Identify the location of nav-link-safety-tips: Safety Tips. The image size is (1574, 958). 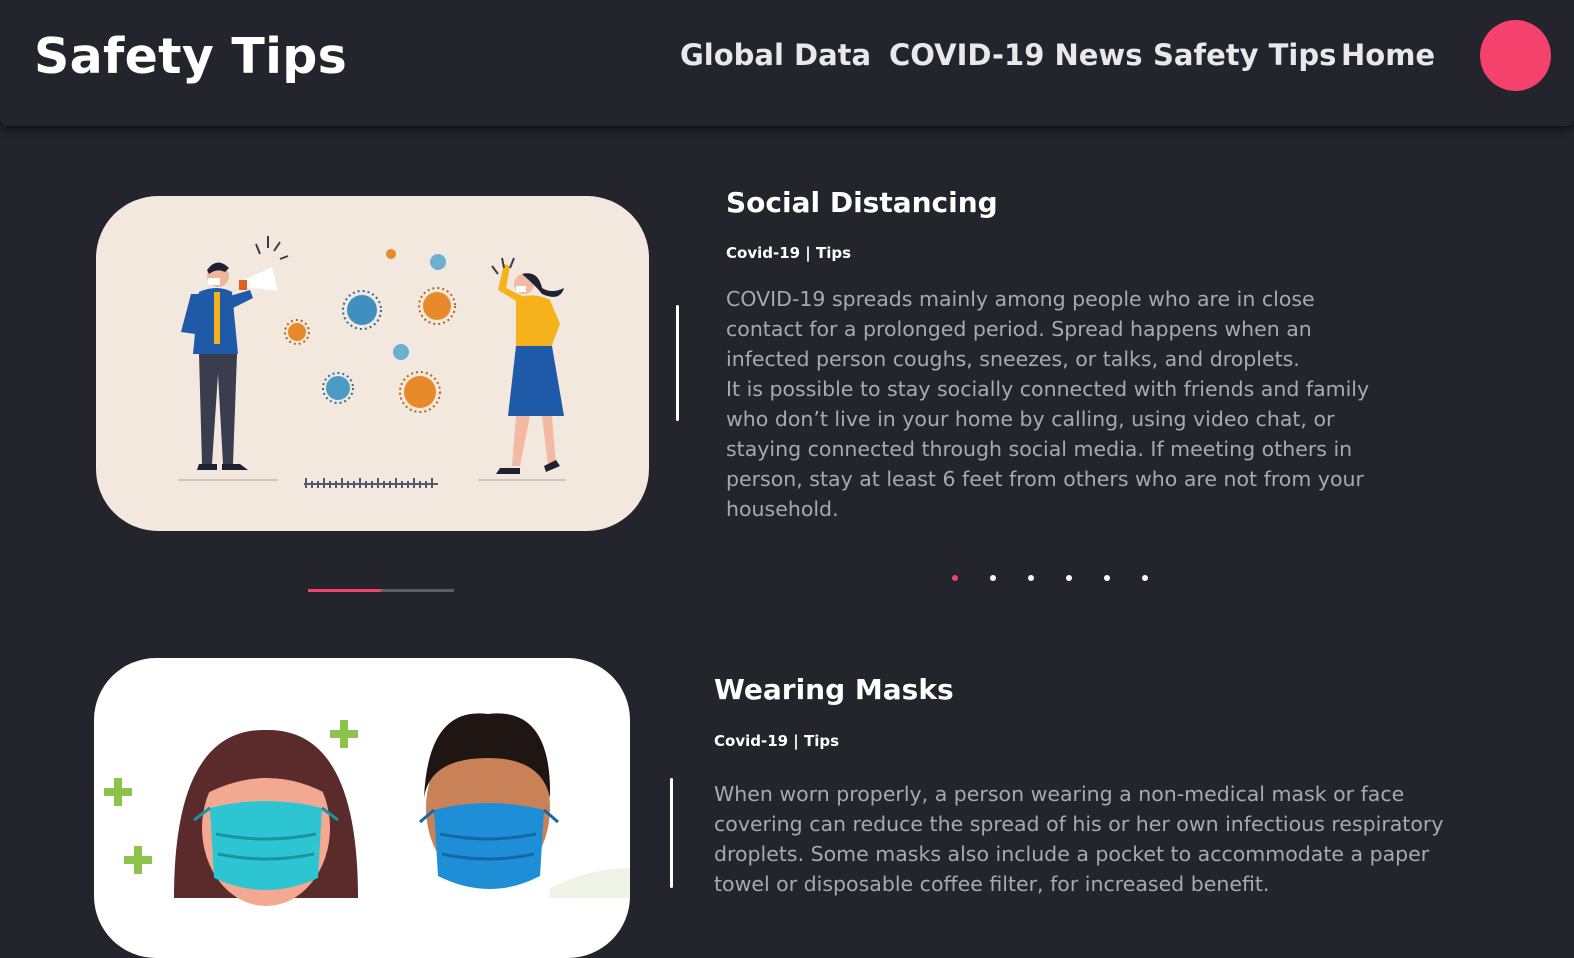
(1244, 55).